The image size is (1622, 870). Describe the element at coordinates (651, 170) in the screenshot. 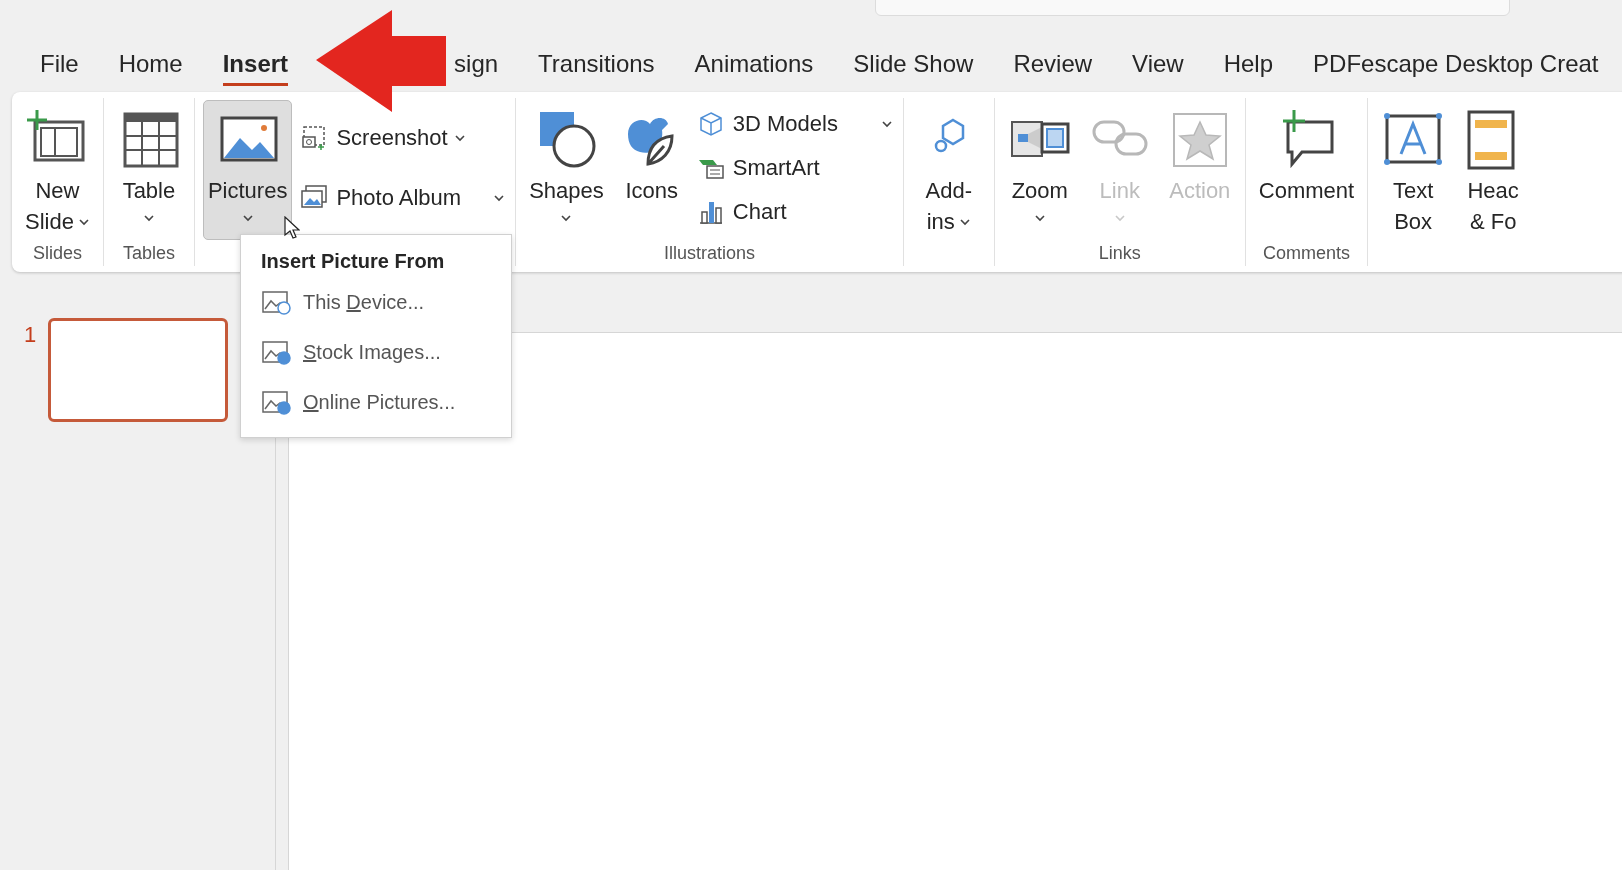

I see `ribbon-button: Icons` at that location.